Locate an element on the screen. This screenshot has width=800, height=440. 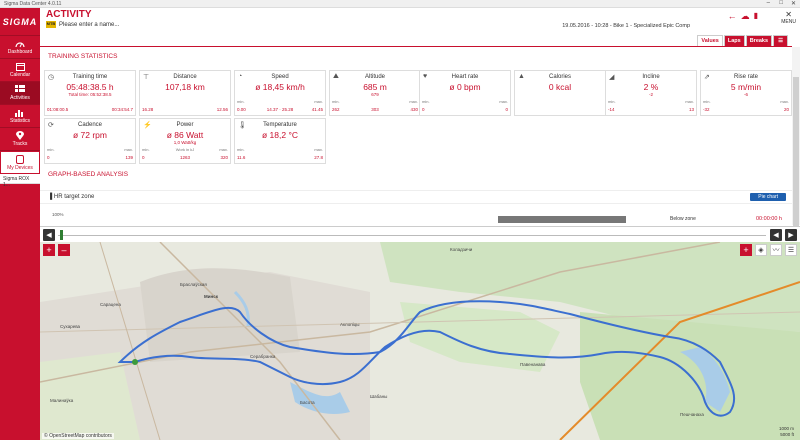
card-sub: 679 is located at coordinates (375, 94).